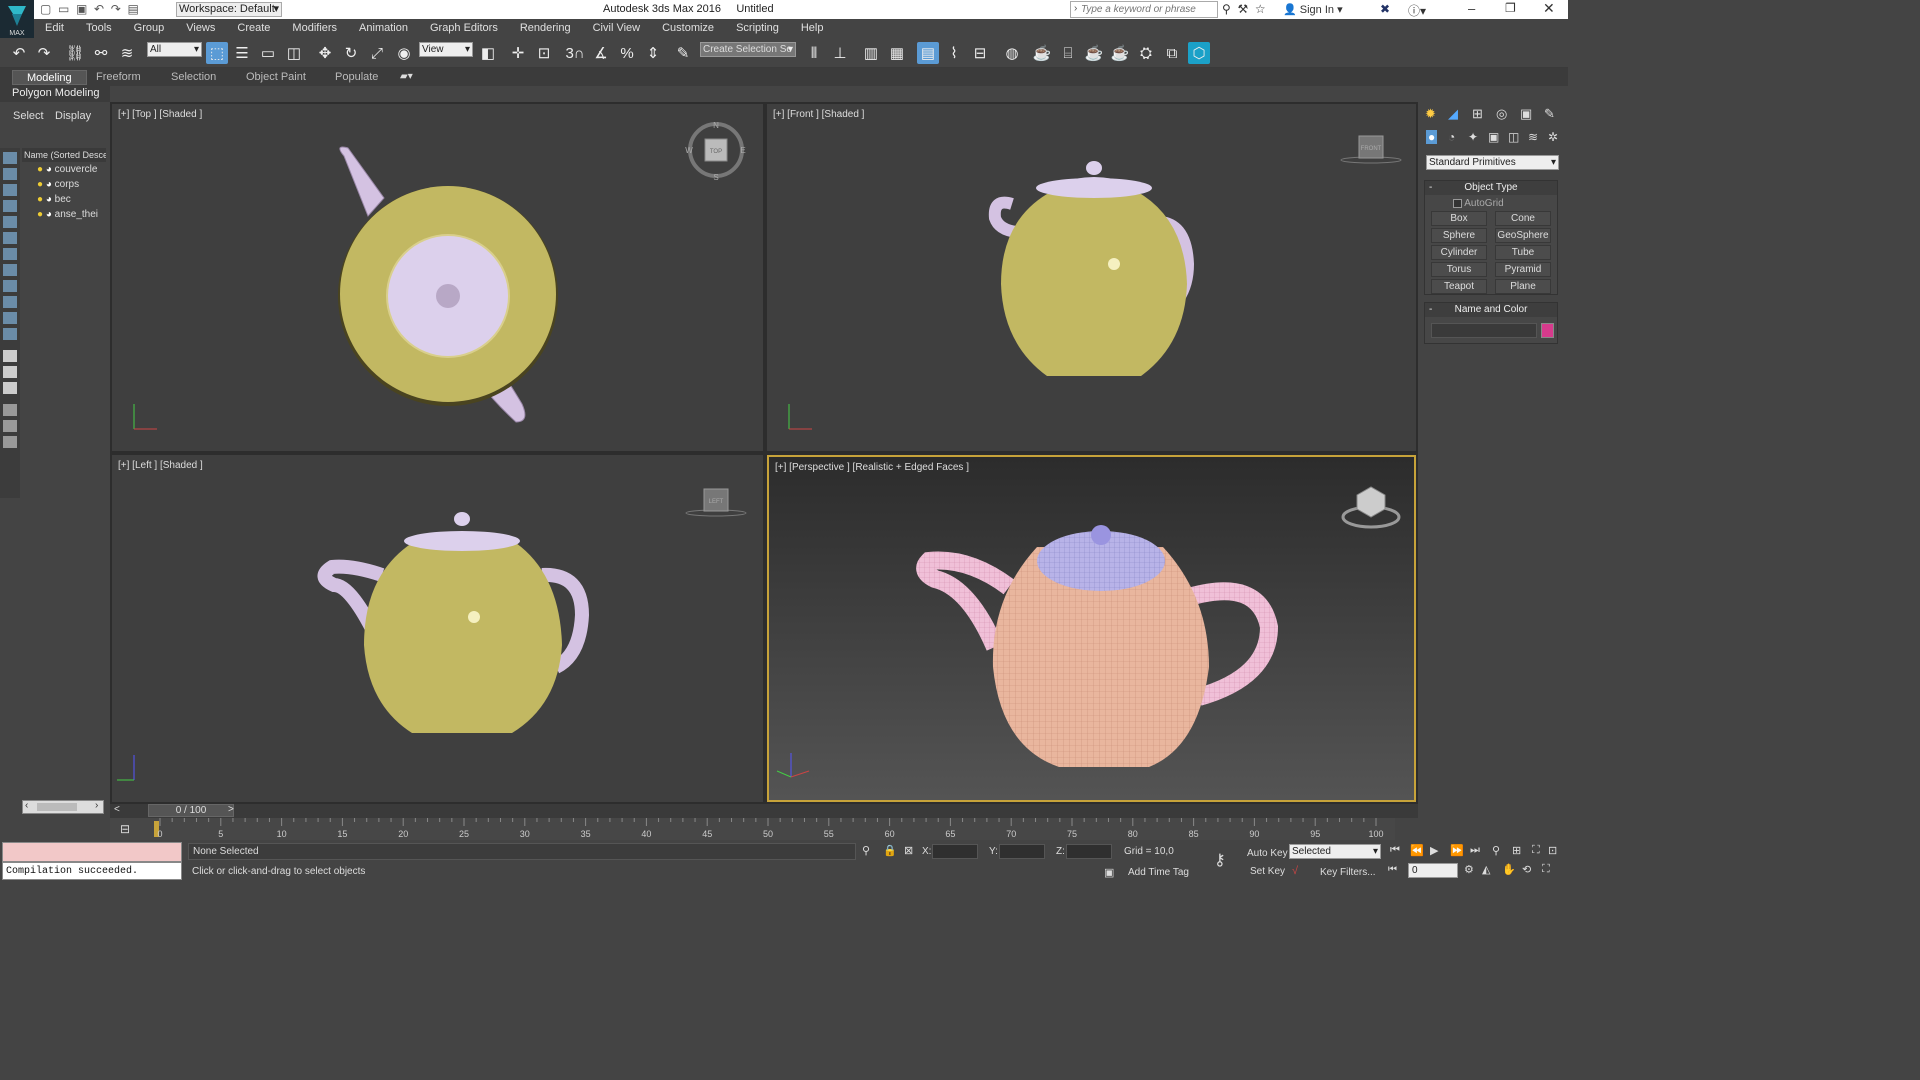  I want to click on next-frame-button: >, so click(231, 809).